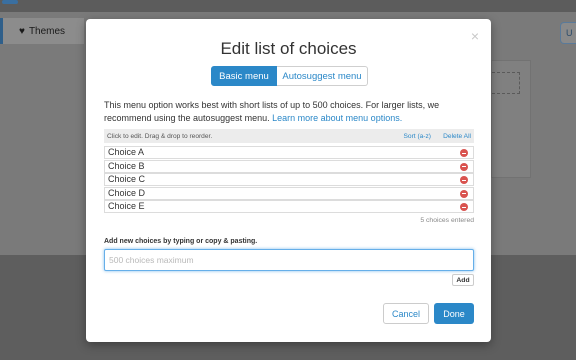  I want to click on heart-icon: ♥, so click(22, 31).